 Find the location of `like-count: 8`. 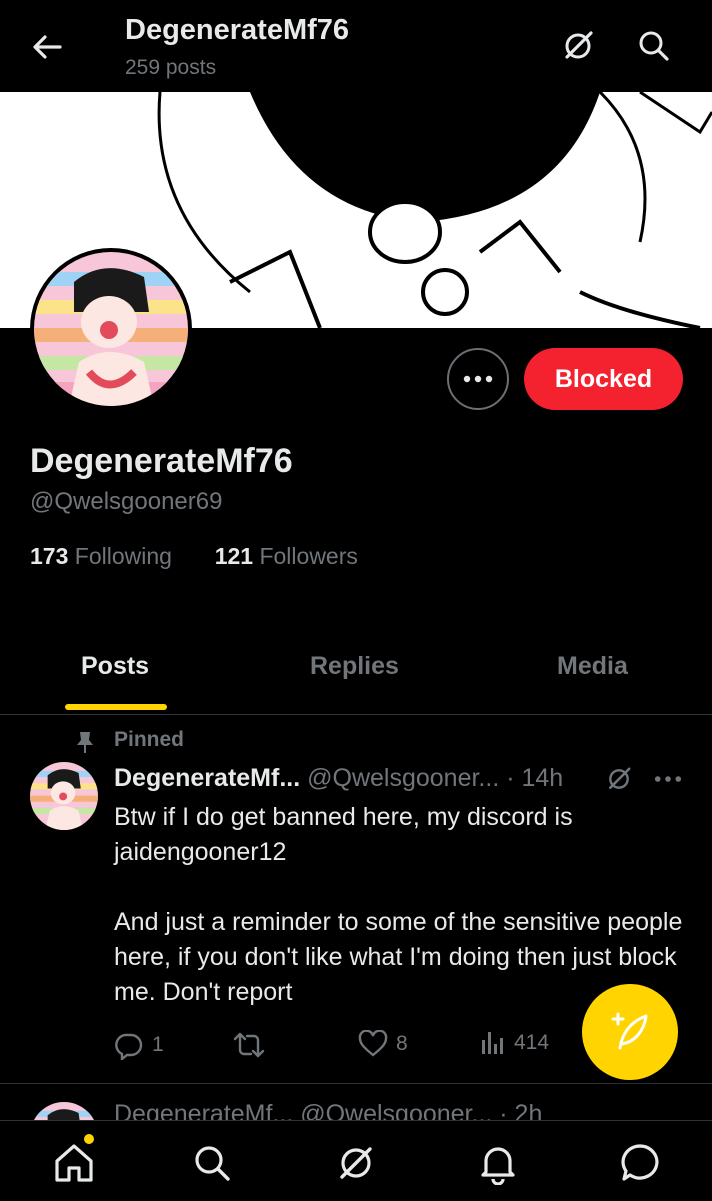

like-count: 8 is located at coordinates (402, 1043).